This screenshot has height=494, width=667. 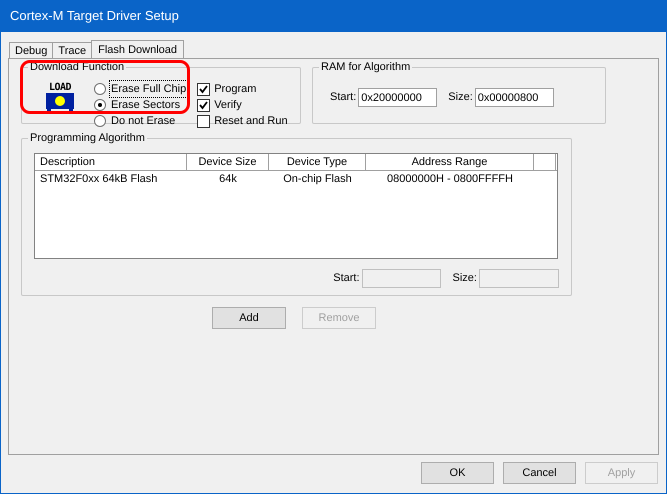 I want to click on tab: Debug, so click(x=31, y=50).